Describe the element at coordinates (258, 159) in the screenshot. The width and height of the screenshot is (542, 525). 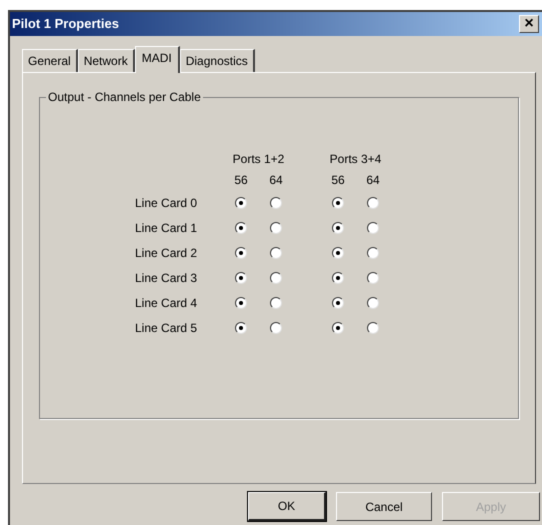
I see `column-group-header: Ports 1+2` at that location.